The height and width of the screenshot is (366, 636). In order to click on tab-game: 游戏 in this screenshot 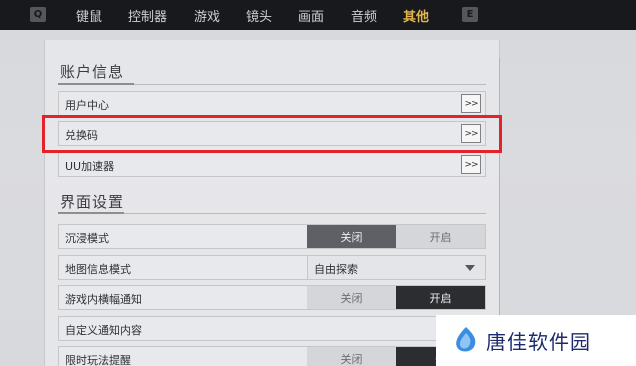, I will do `click(207, 15)`.